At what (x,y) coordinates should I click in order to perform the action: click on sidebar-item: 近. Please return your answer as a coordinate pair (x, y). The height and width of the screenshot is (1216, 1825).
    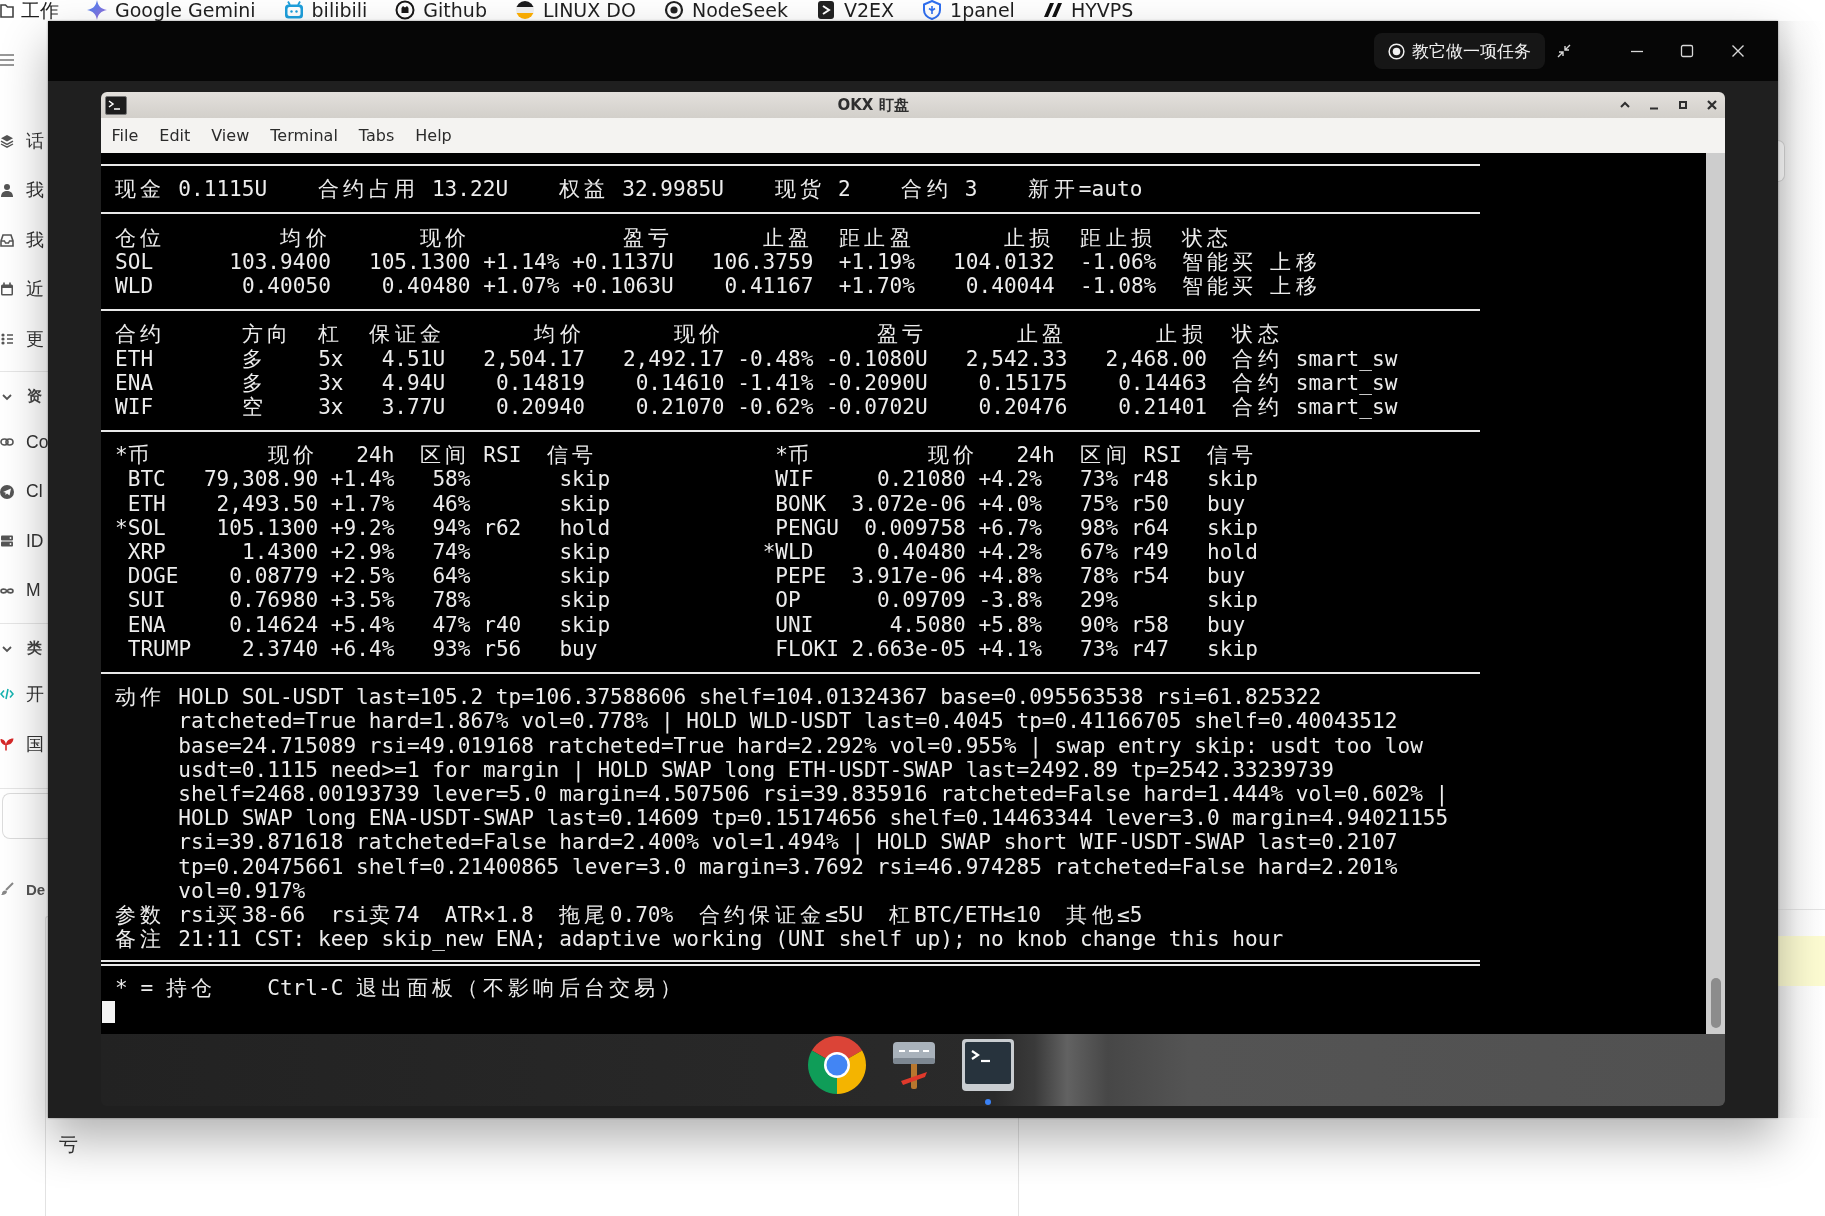
    Looking at the image, I should click on (24, 289).